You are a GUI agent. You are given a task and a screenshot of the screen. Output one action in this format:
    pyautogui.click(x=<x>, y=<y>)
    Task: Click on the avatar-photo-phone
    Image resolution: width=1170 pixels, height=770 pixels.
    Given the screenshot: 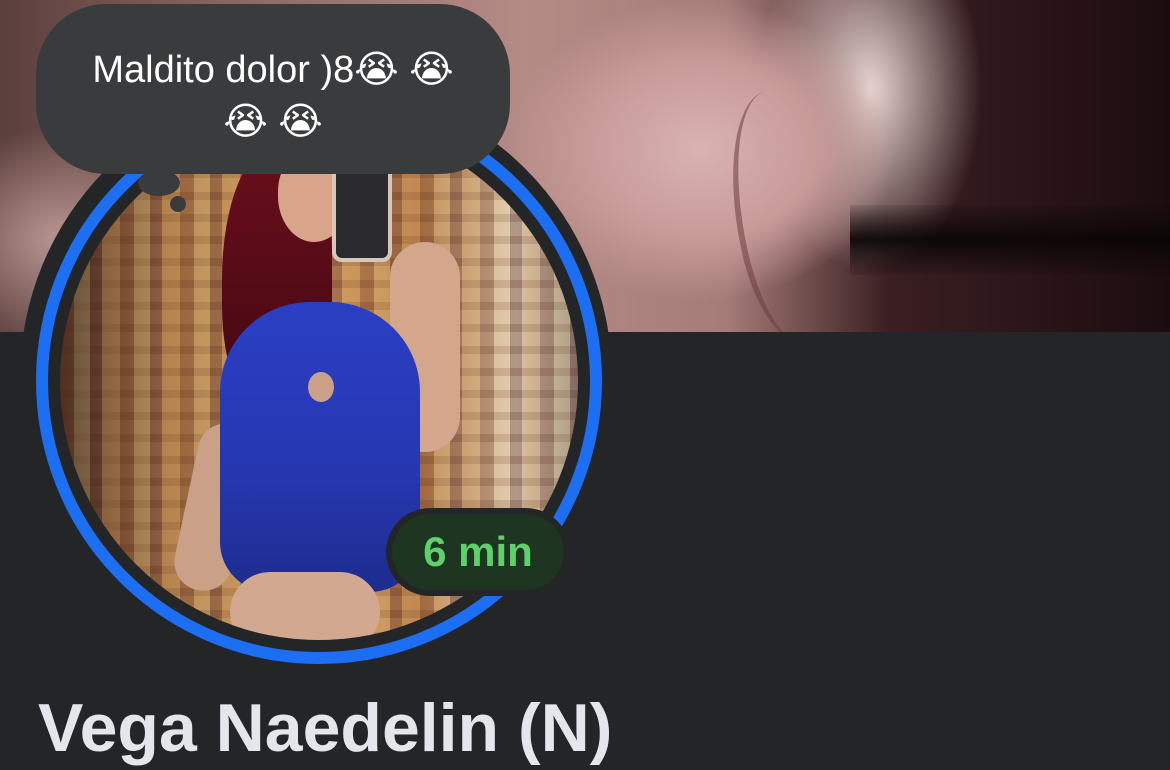 What is the action you would take?
    pyautogui.click(x=362, y=212)
    